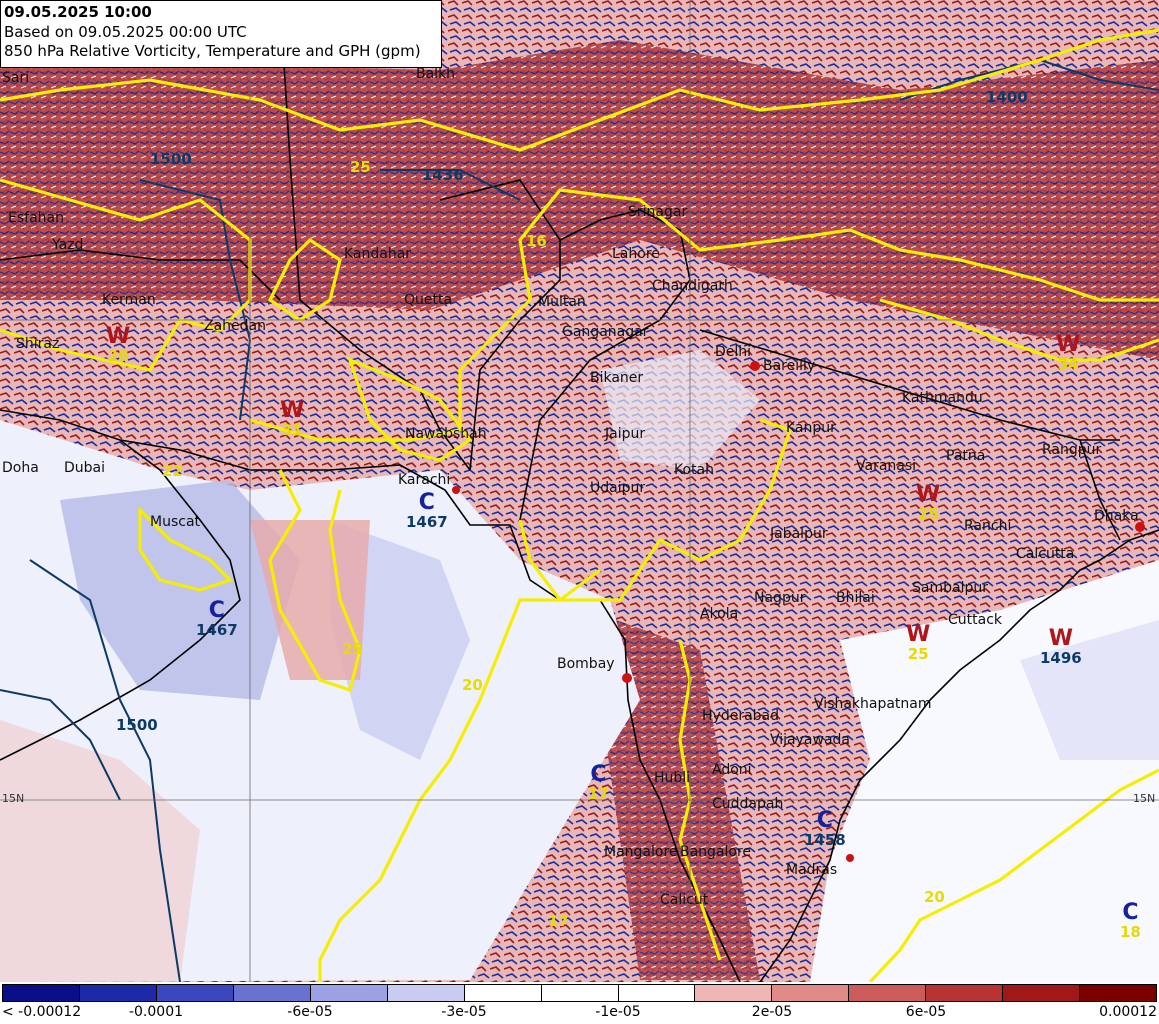 This screenshot has height=1024, width=1159. What do you see at coordinates (732, 770) in the screenshot?
I see `city-label: Adoni` at bounding box center [732, 770].